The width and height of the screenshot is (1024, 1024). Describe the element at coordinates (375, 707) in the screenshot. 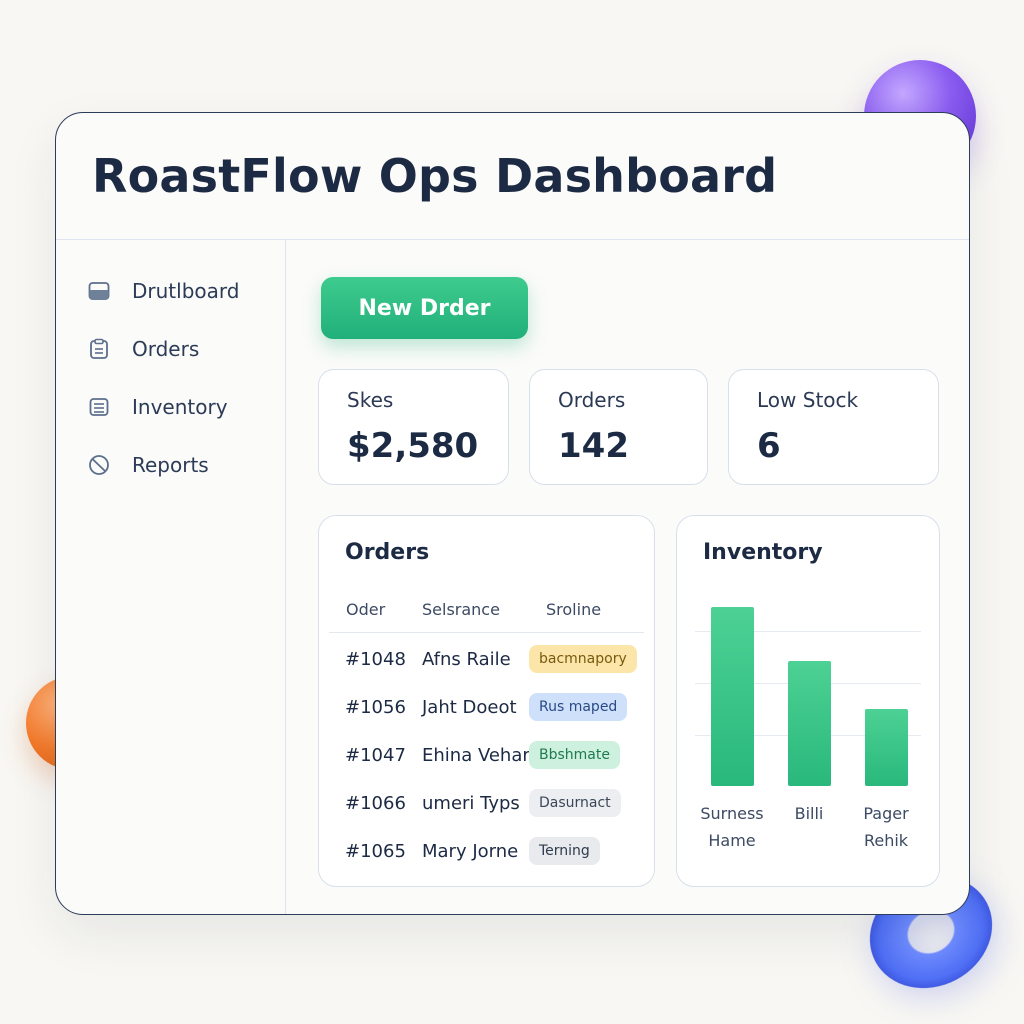

I see `order-id: #1056` at that location.